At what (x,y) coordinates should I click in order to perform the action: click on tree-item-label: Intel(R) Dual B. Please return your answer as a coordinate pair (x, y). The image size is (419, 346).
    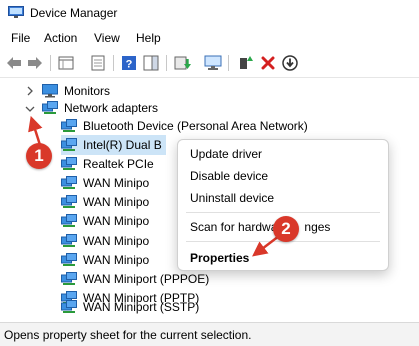
    Looking at the image, I should click on (122, 145).